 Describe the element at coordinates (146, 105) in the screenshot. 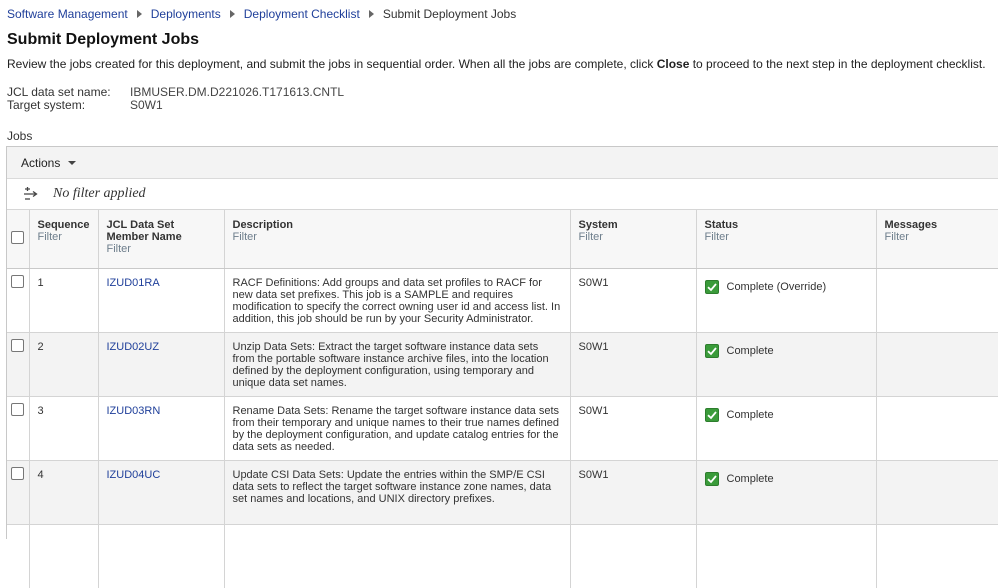

I see `target-system-value: S0W1` at that location.